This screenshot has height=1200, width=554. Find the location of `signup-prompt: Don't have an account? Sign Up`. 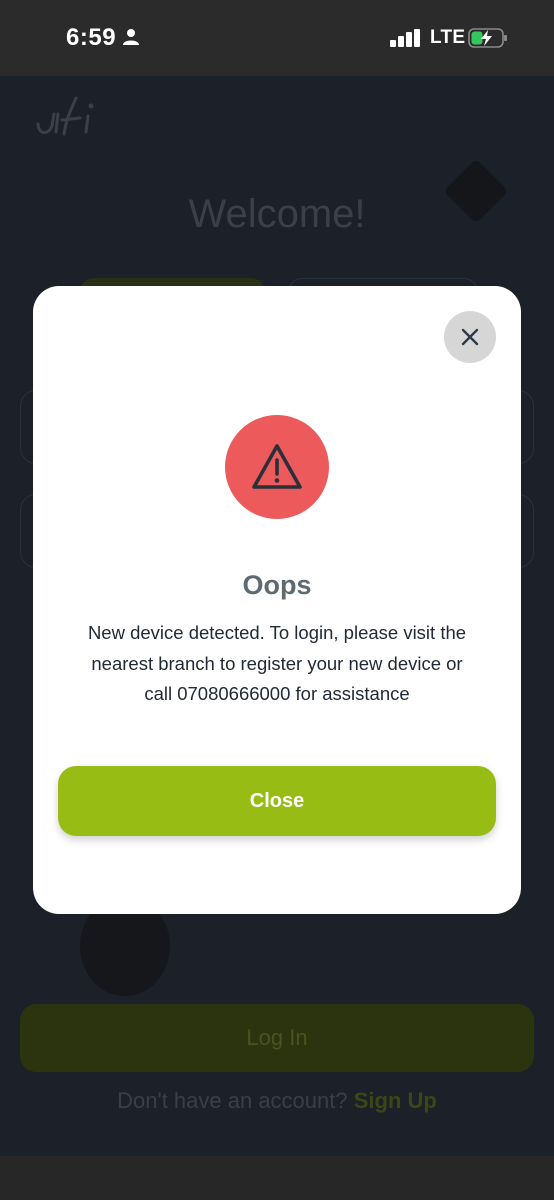

signup-prompt: Don't have an account? Sign Up is located at coordinates (277, 1101).